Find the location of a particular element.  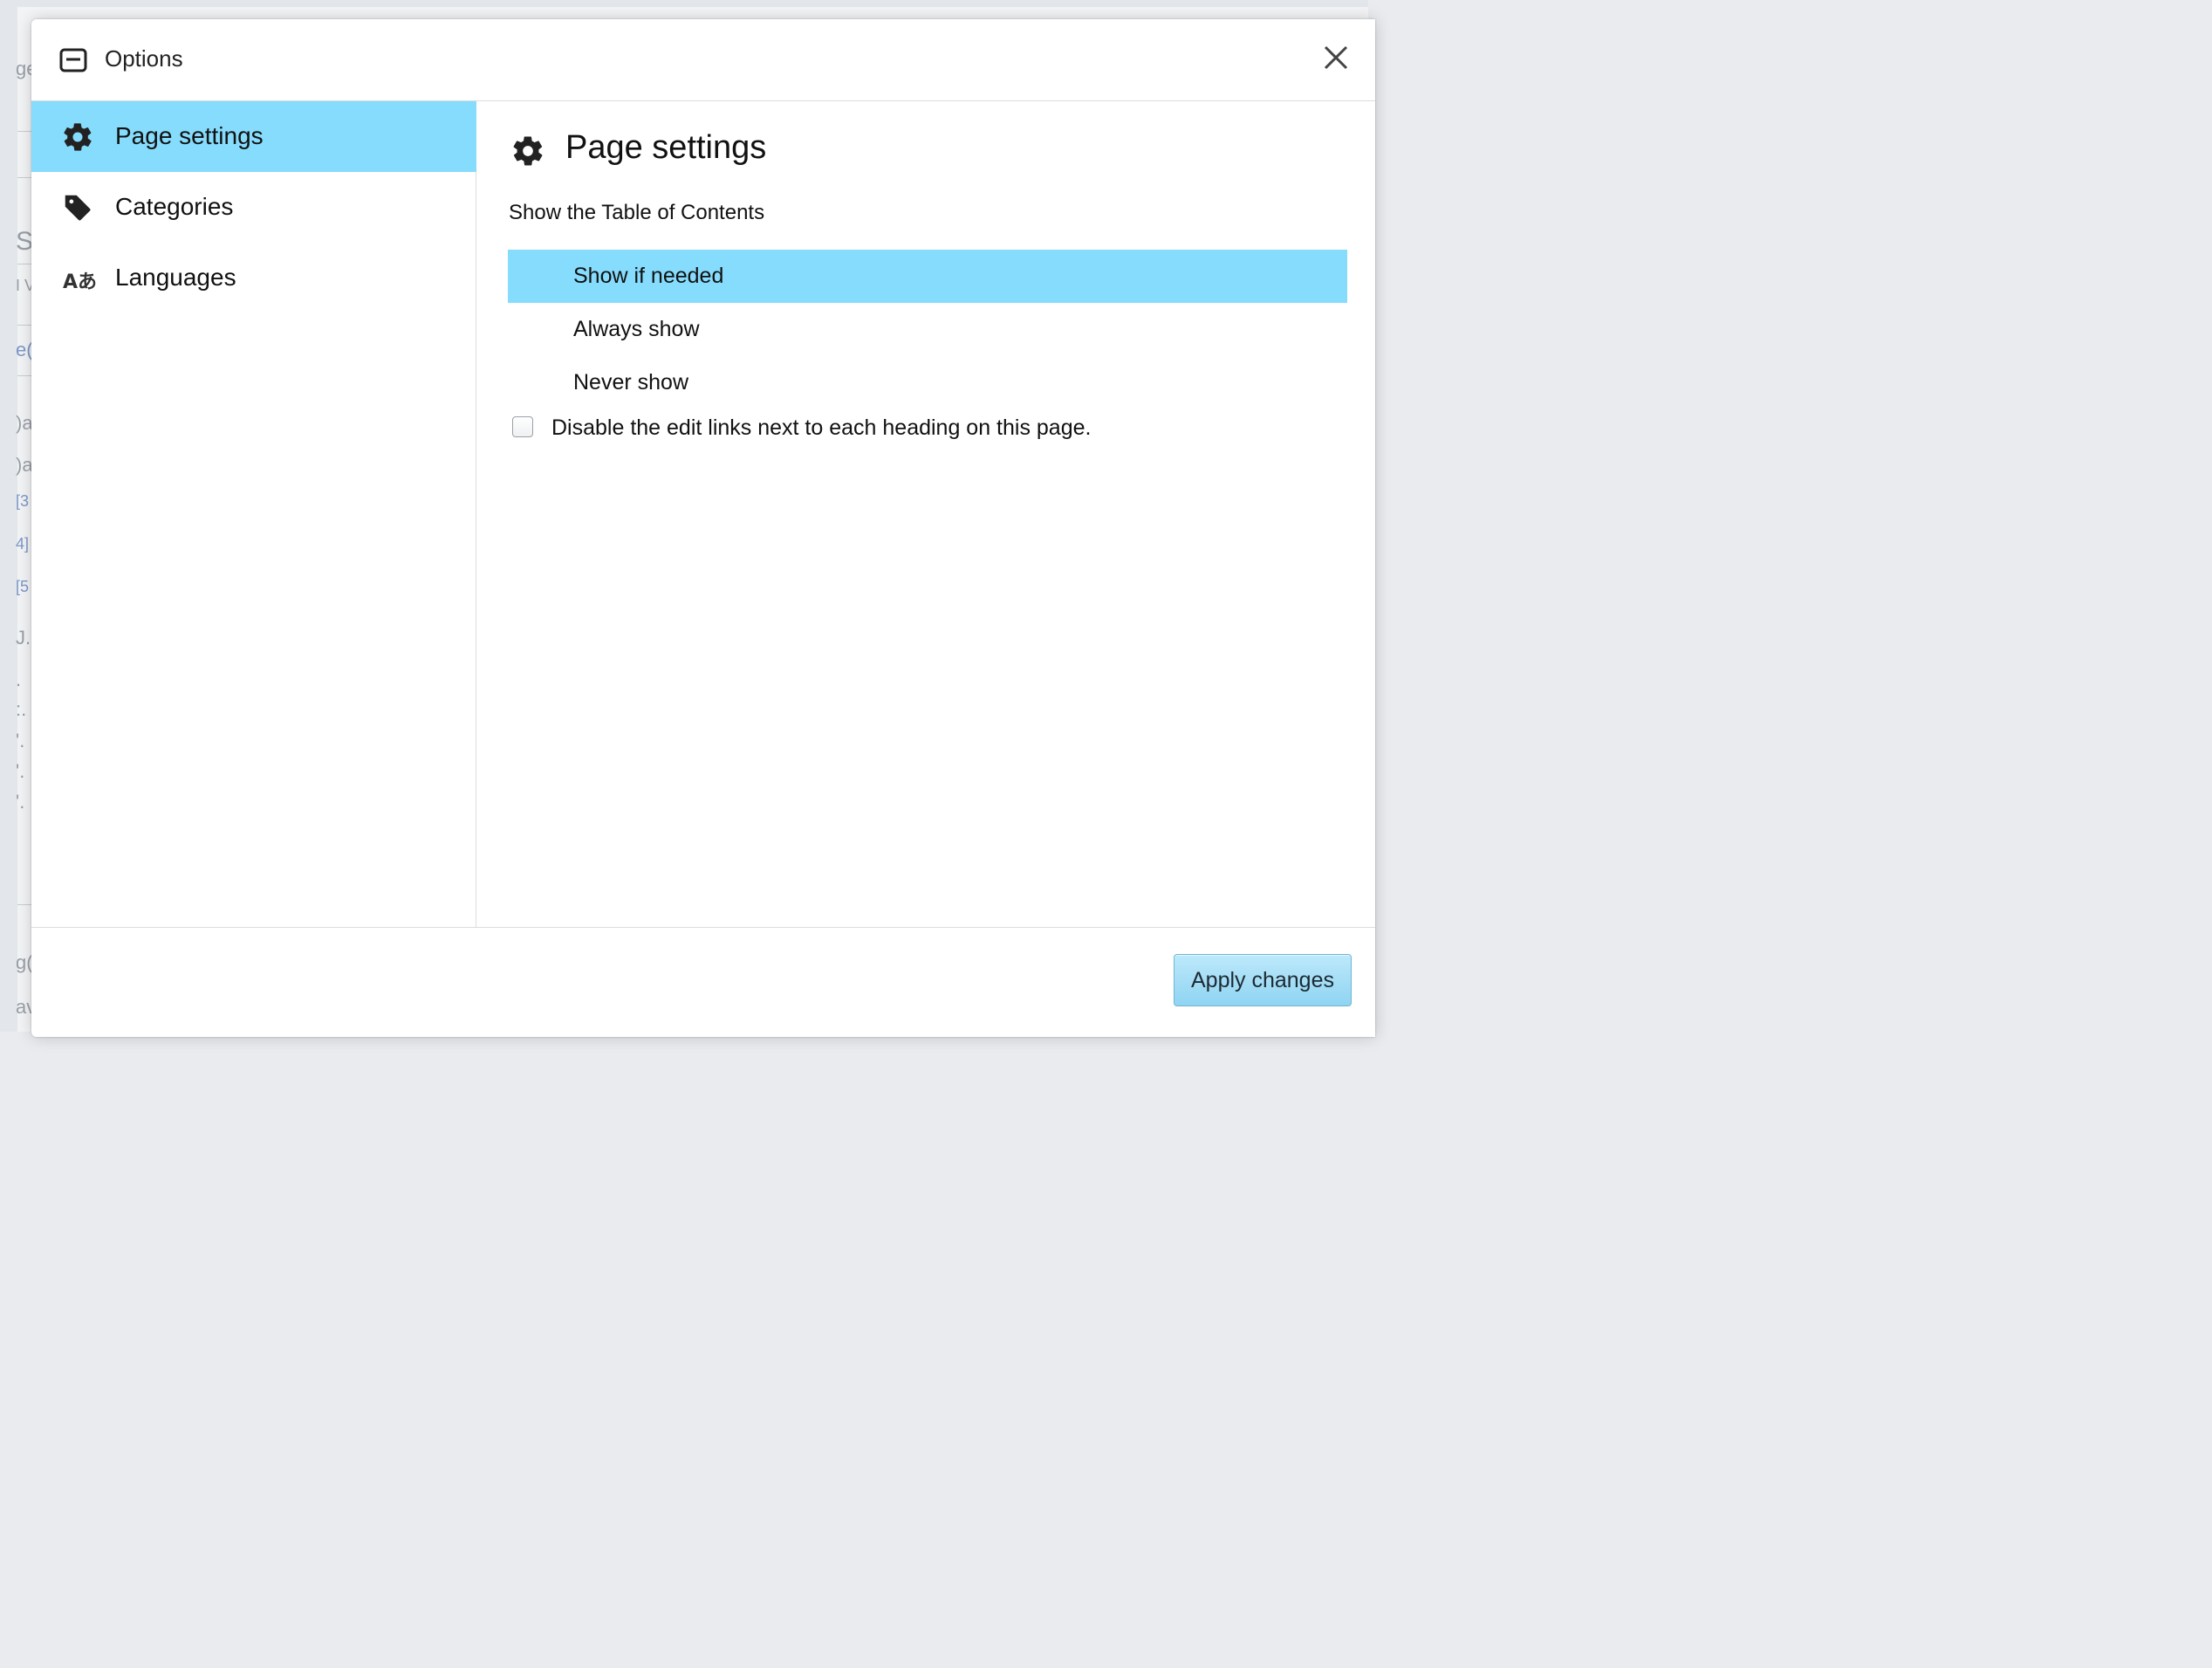

toc-option-label: Always show is located at coordinates (636, 329).